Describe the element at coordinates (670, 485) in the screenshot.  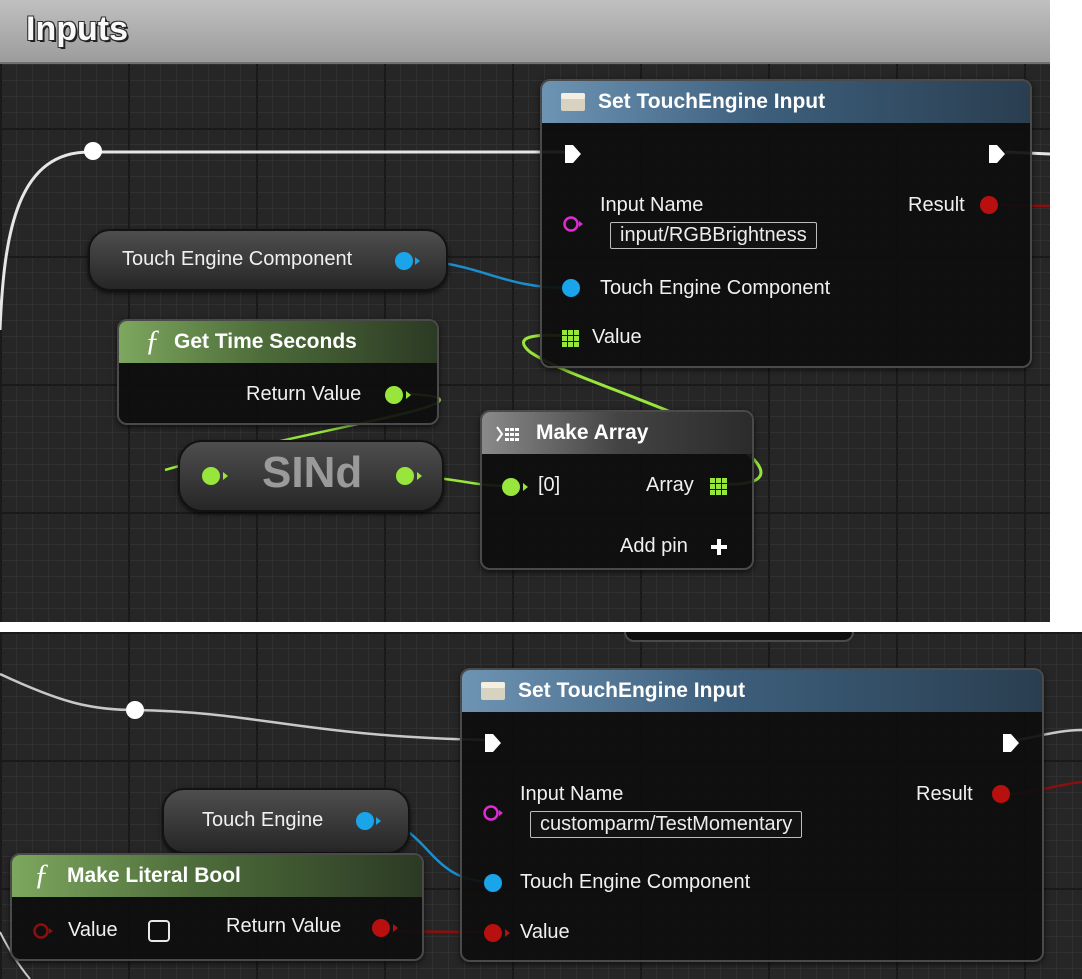
I see `array-label: Array` at that location.